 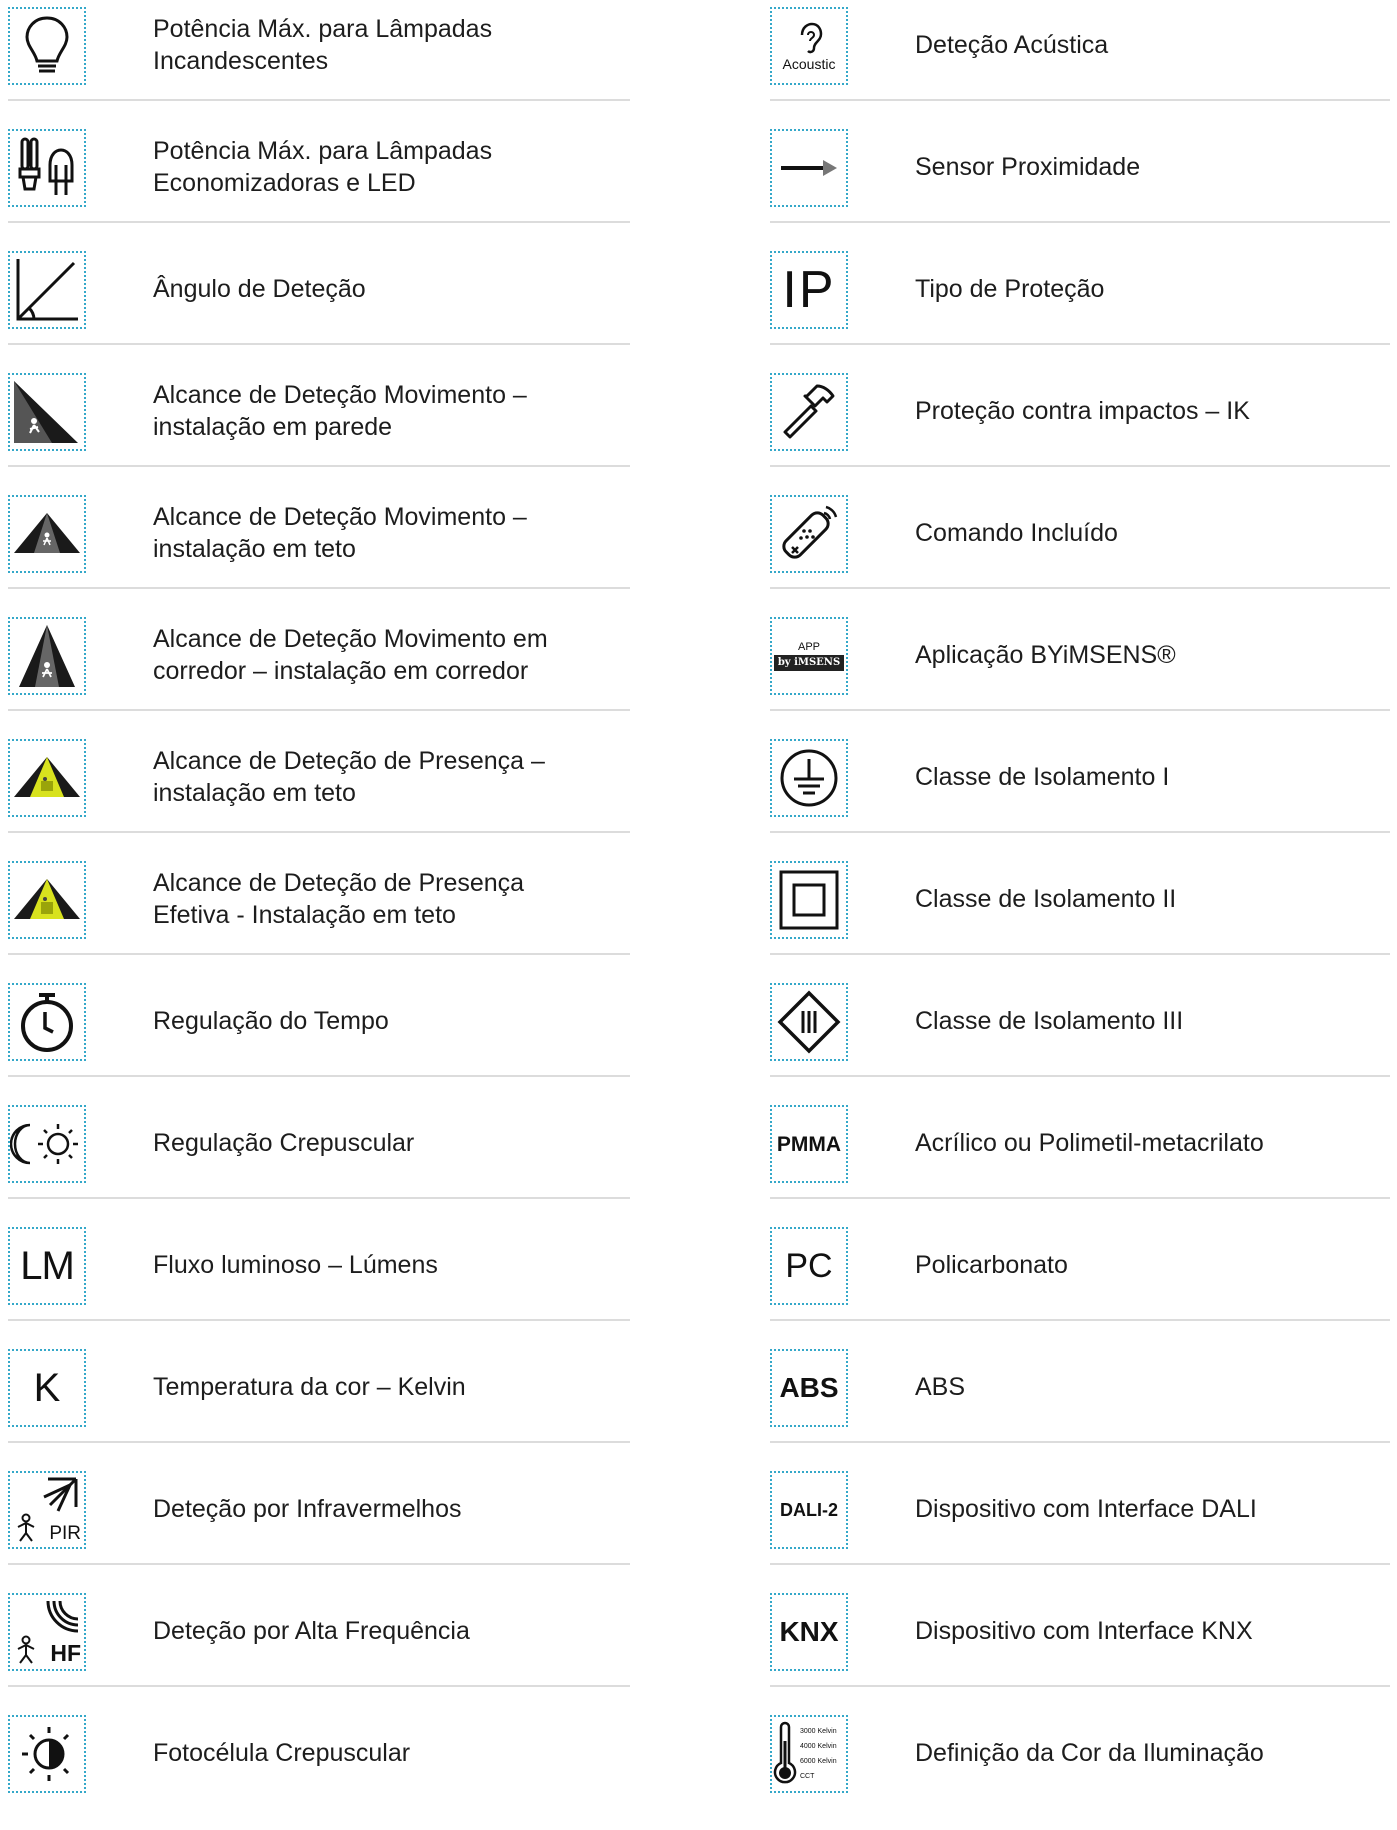 I want to click on pc-icon: PC, so click(x=809, y=1266).